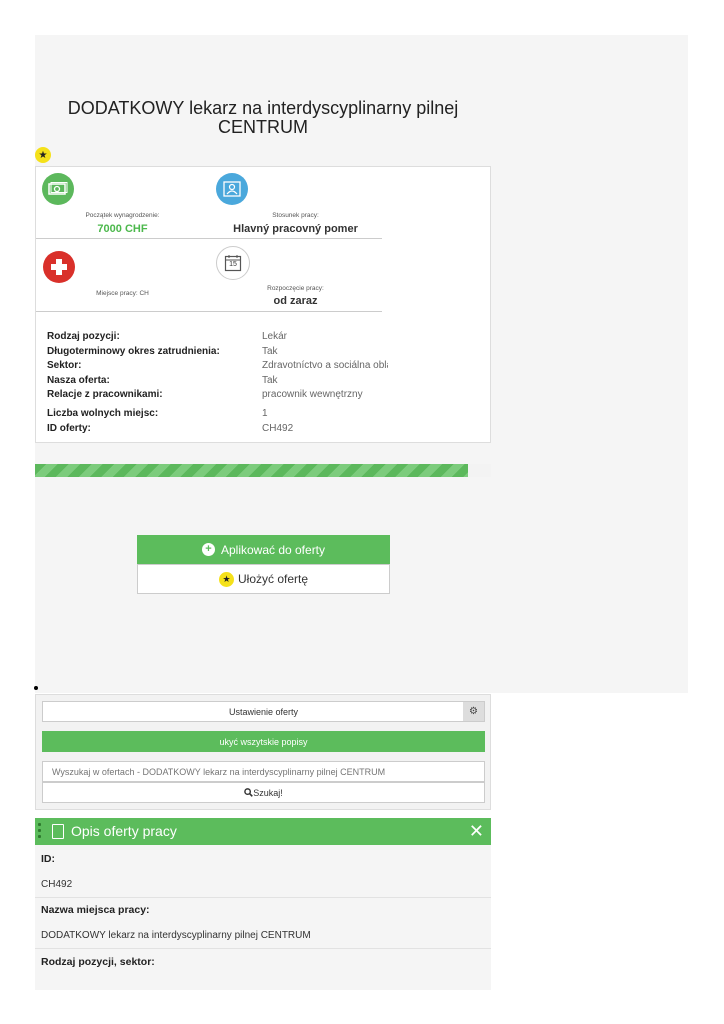  What do you see at coordinates (122, 203) in the screenshot?
I see `salary-cell: Początek wynagrodzenie: 7000 CHF` at bounding box center [122, 203].